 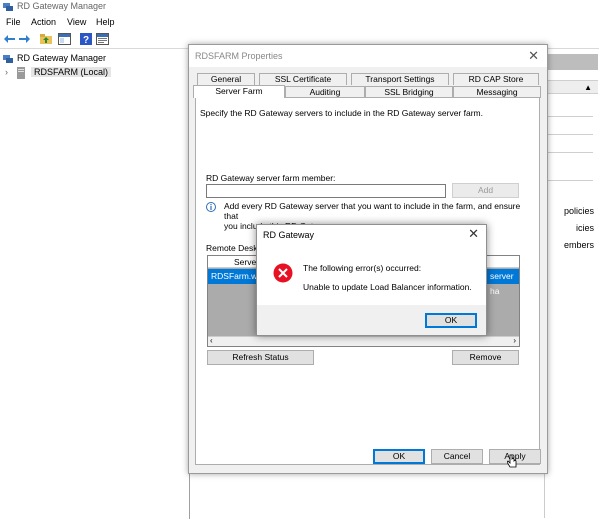 I want to click on actions-item-members: embers, so click(x=579, y=245).